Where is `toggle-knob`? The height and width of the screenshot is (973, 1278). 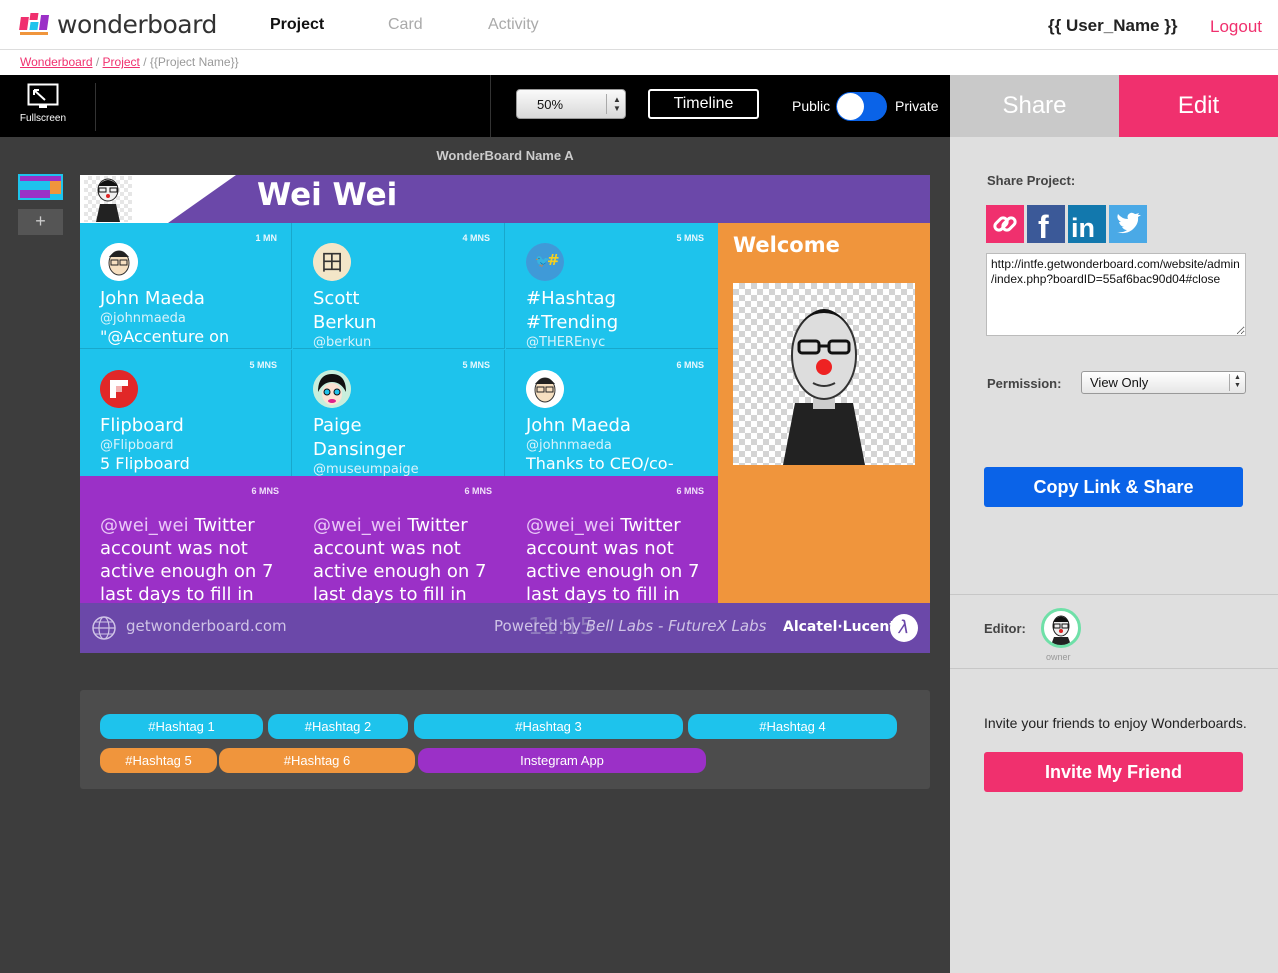 toggle-knob is located at coordinates (850, 106).